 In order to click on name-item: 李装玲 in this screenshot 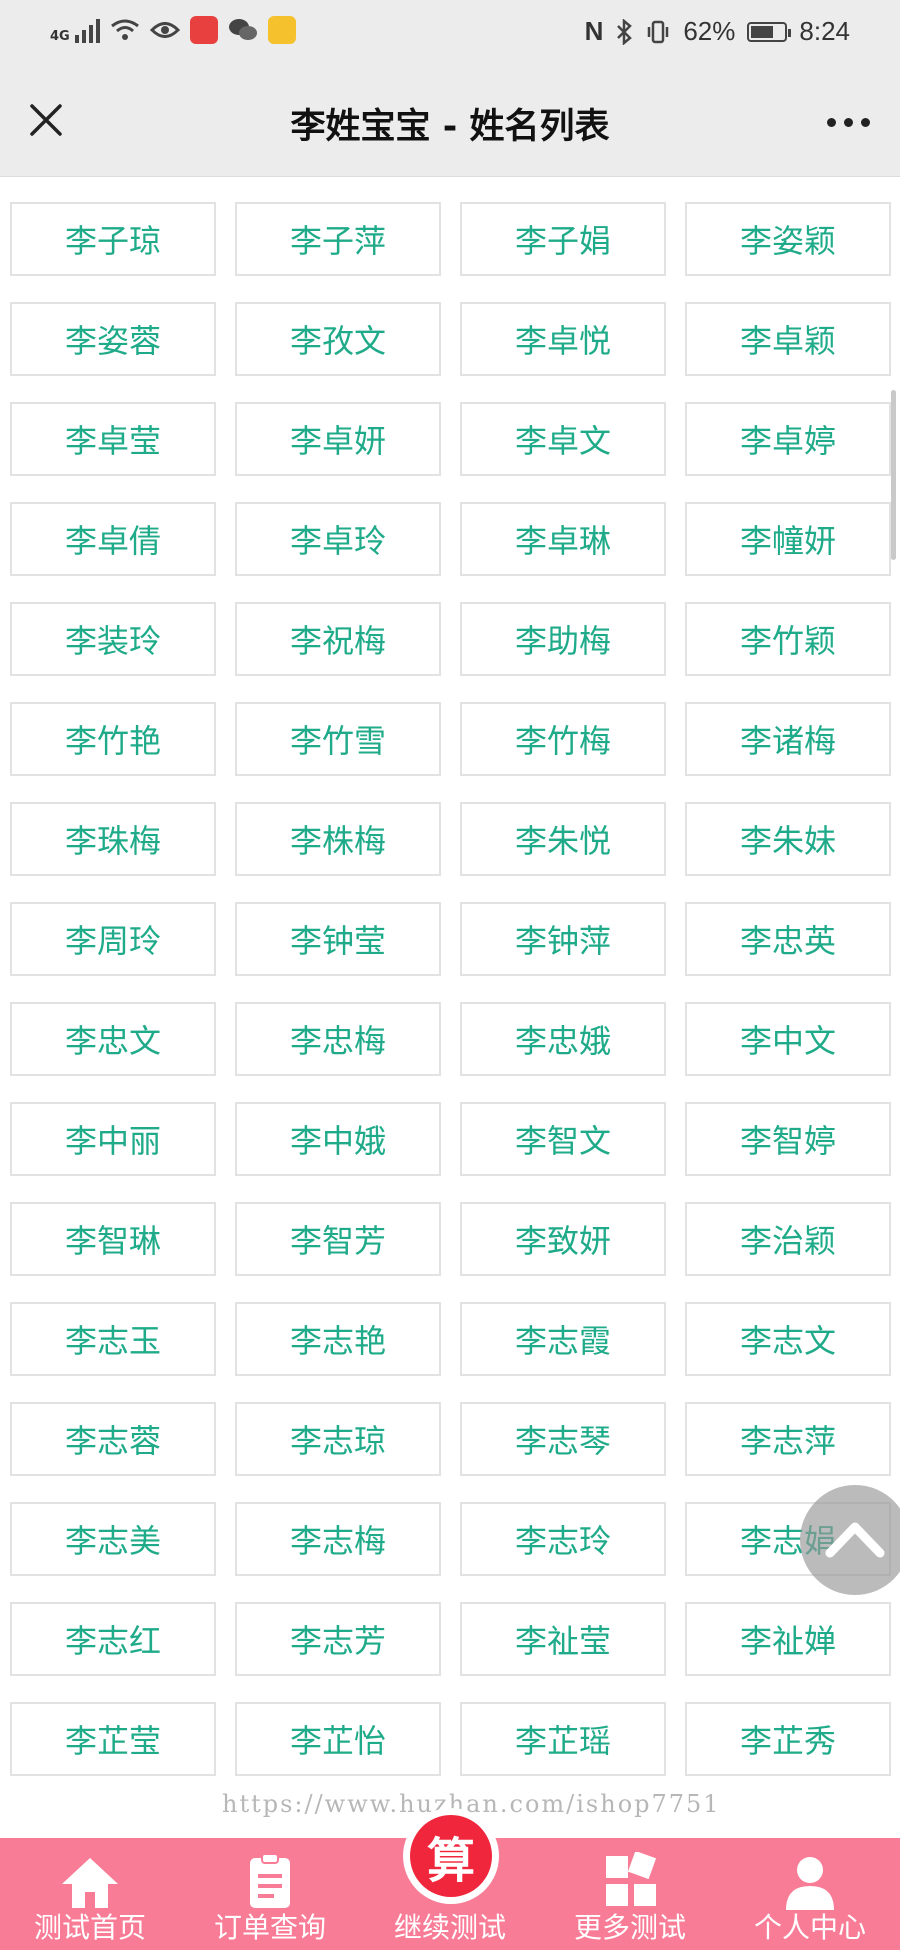, I will do `click(113, 639)`.